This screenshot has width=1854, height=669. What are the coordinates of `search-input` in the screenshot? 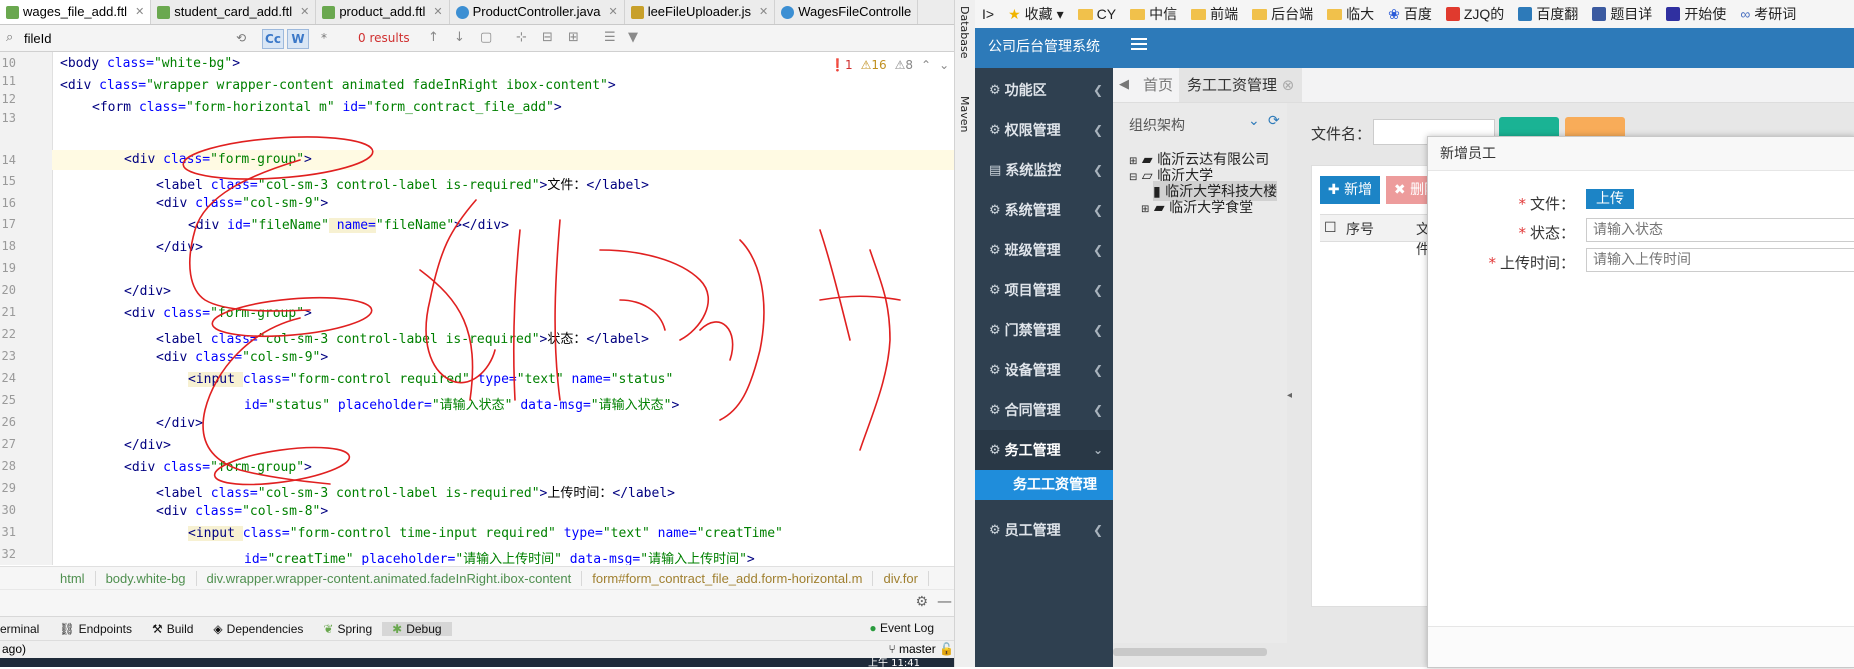 It's located at (128, 38).